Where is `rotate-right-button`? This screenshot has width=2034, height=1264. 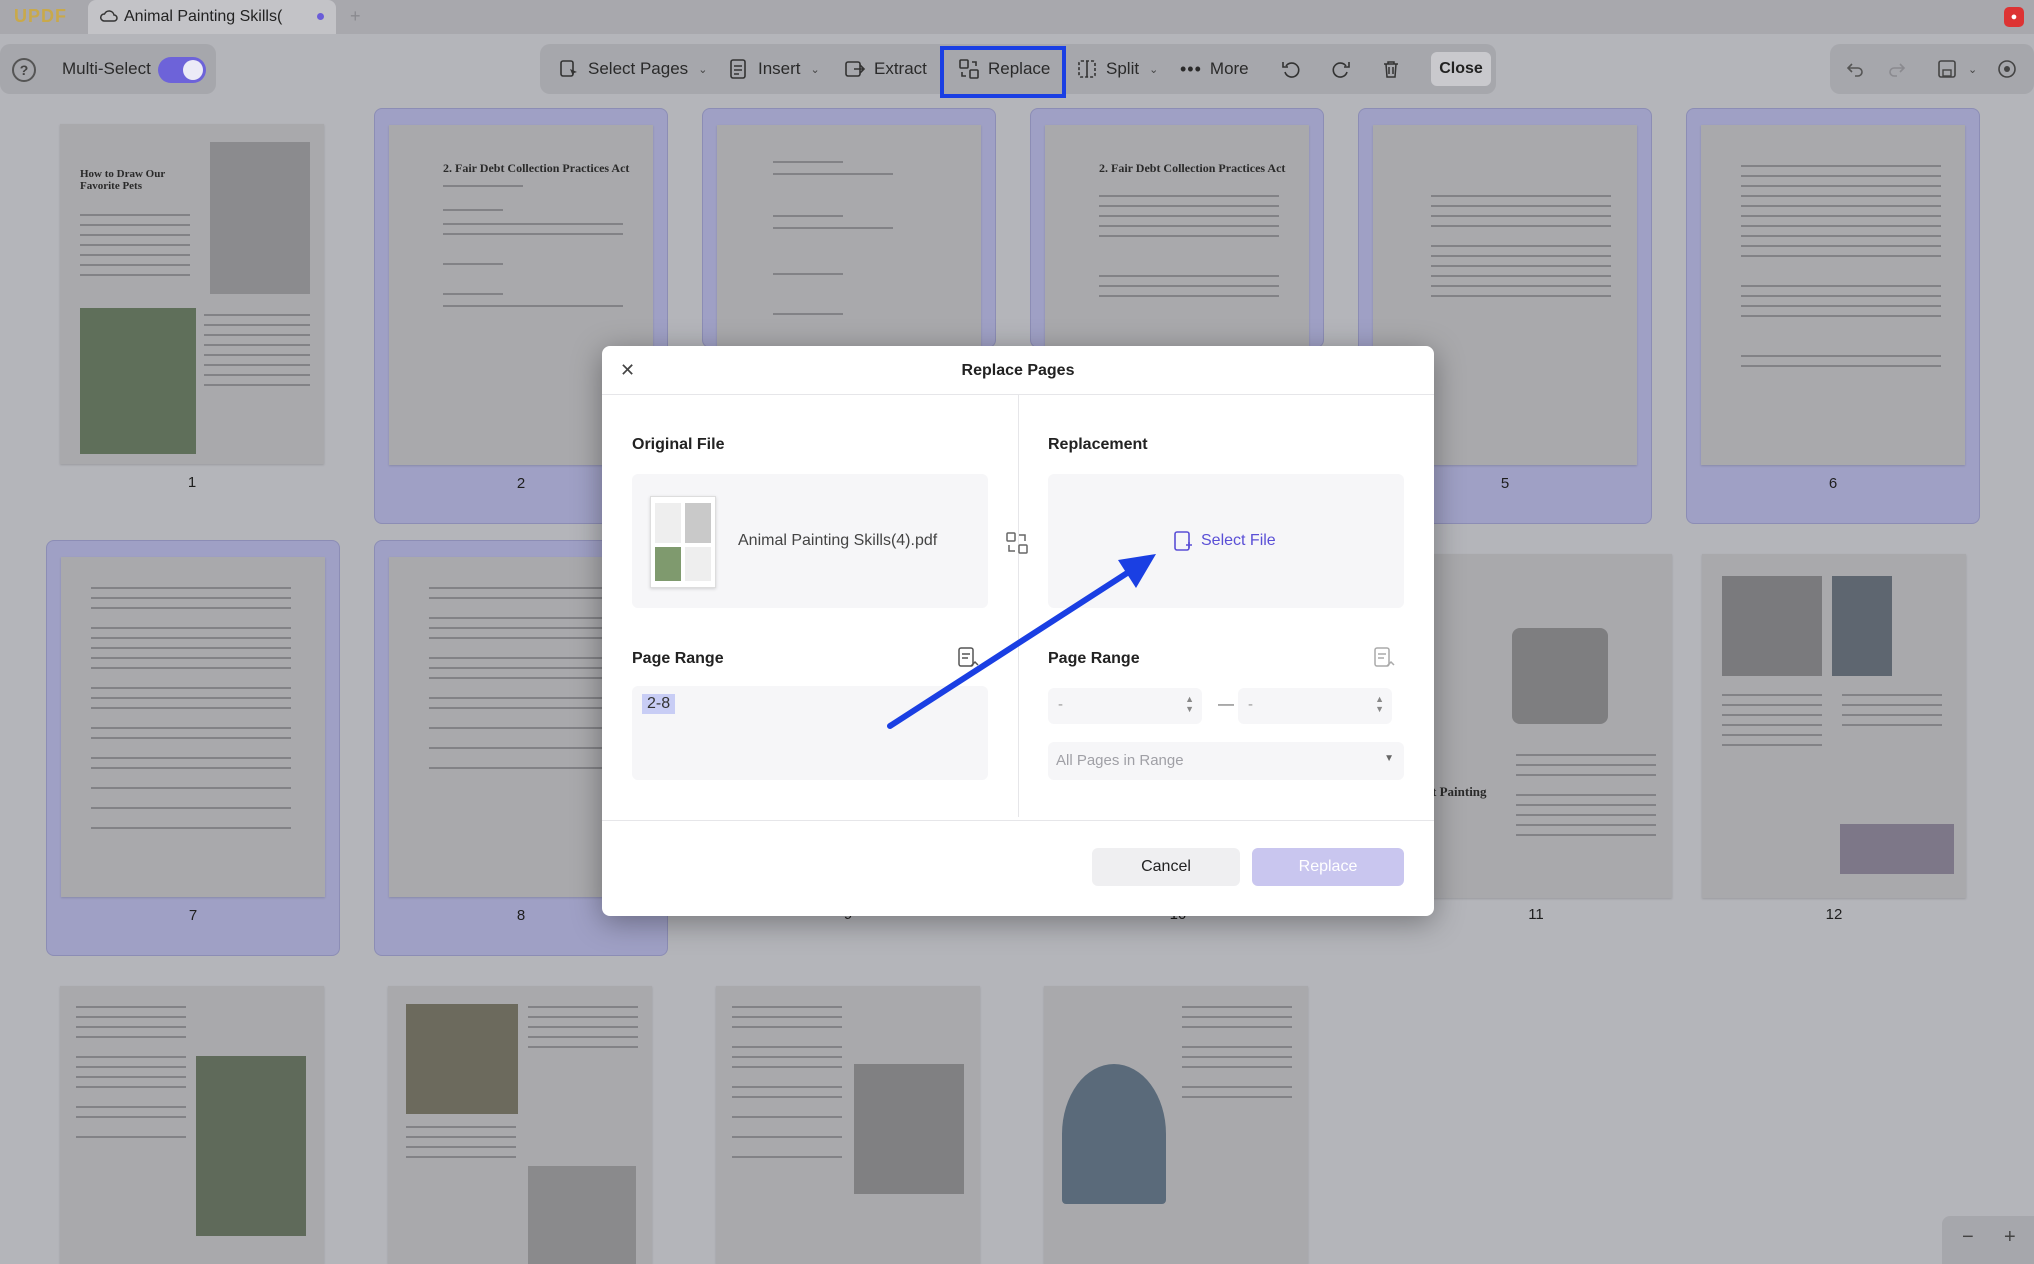 rotate-right-button is located at coordinates (1341, 69).